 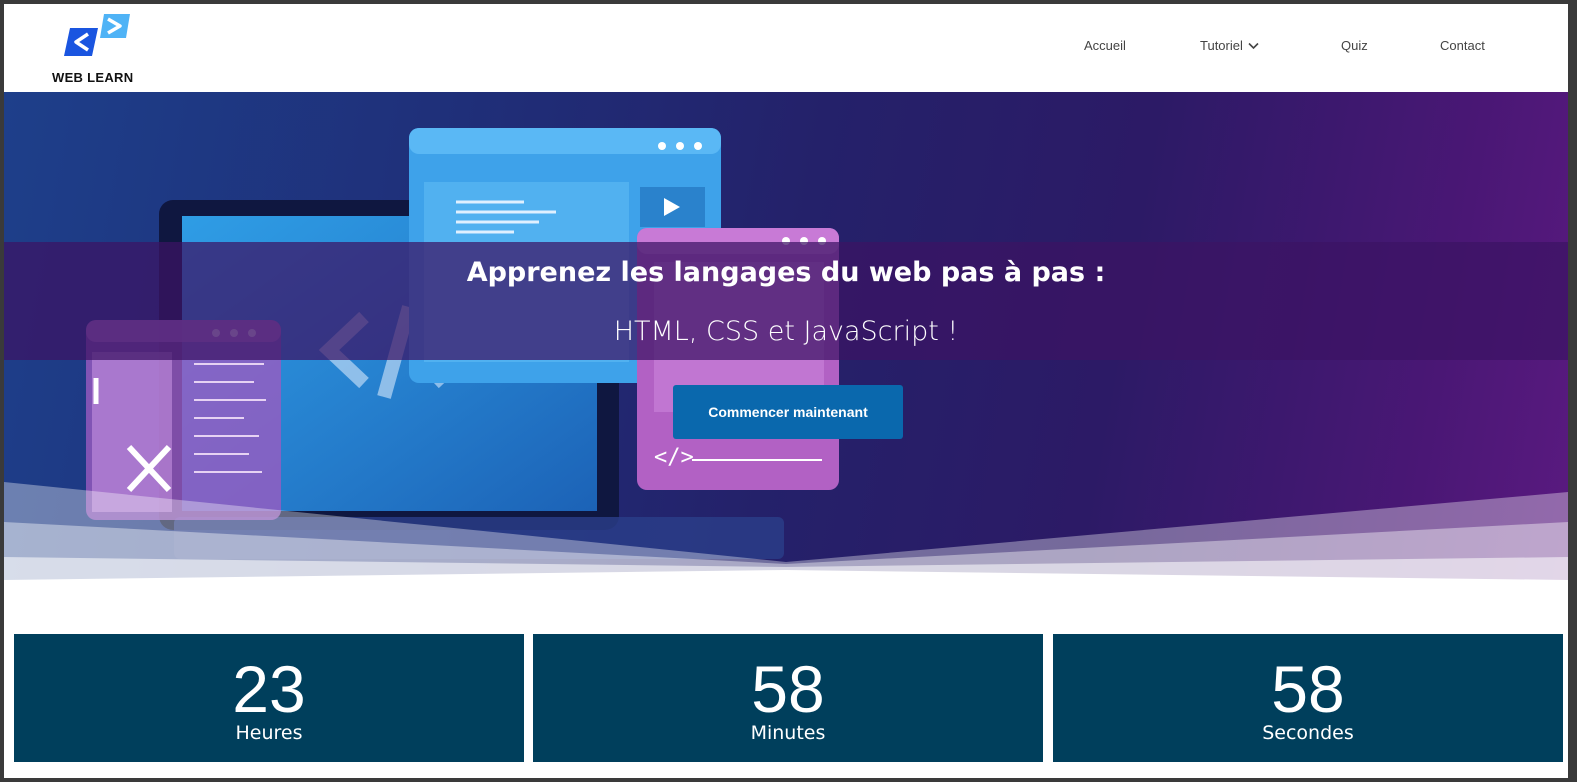 What do you see at coordinates (269, 689) in the screenshot?
I see `countdown-value: 23` at bounding box center [269, 689].